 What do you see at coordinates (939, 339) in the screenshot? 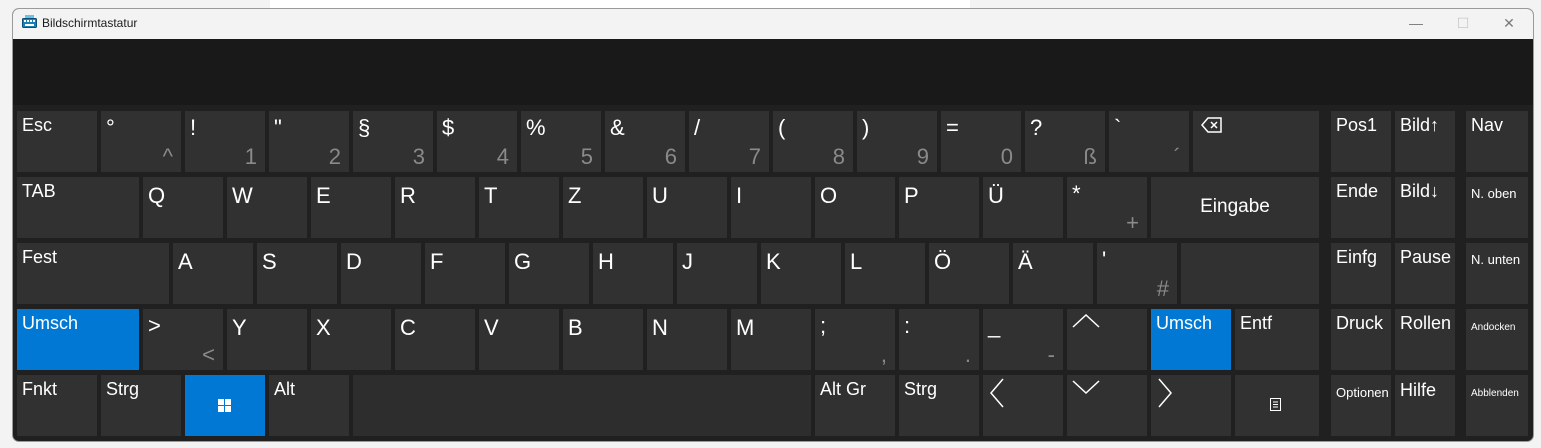
I see `key-period: :.` at bounding box center [939, 339].